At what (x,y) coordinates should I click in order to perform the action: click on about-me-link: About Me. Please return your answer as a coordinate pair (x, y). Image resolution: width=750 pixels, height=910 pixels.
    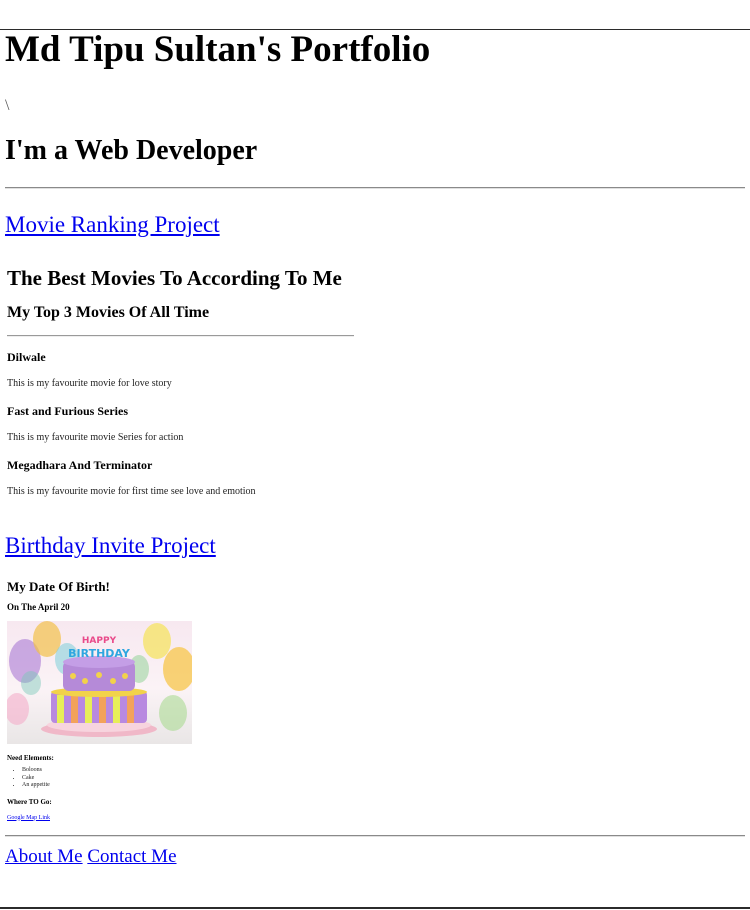
    Looking at the image, I should click on (44, 856).